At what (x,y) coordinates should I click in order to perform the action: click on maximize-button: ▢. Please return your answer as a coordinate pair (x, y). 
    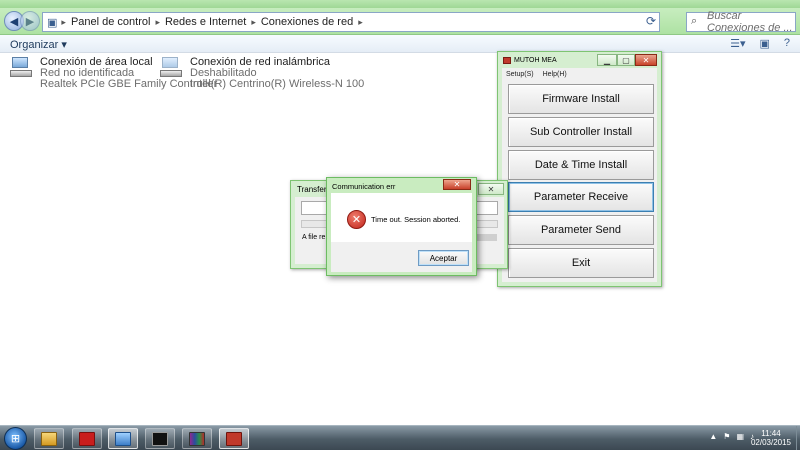
    Looking at the image, I should click on (626, 60).